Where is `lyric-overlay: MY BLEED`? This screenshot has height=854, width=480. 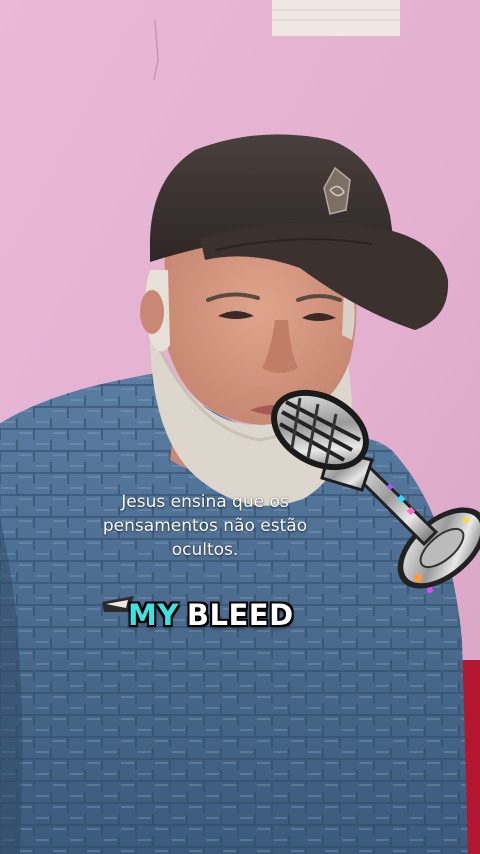 lyric-overlay: MY BLEED is located at coordinates (211, 618).